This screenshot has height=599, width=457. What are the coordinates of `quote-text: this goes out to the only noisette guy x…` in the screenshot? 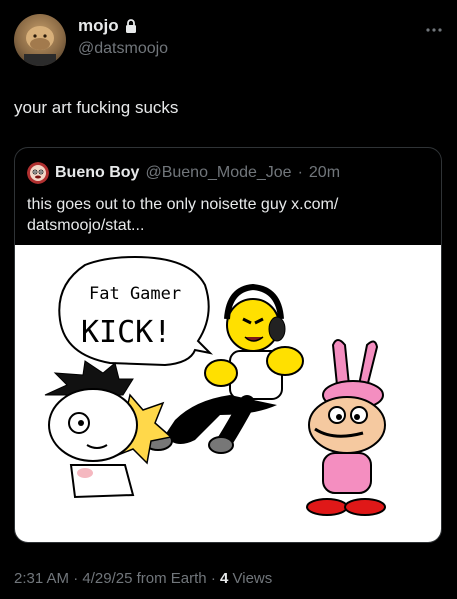 It's located at (227, 215).